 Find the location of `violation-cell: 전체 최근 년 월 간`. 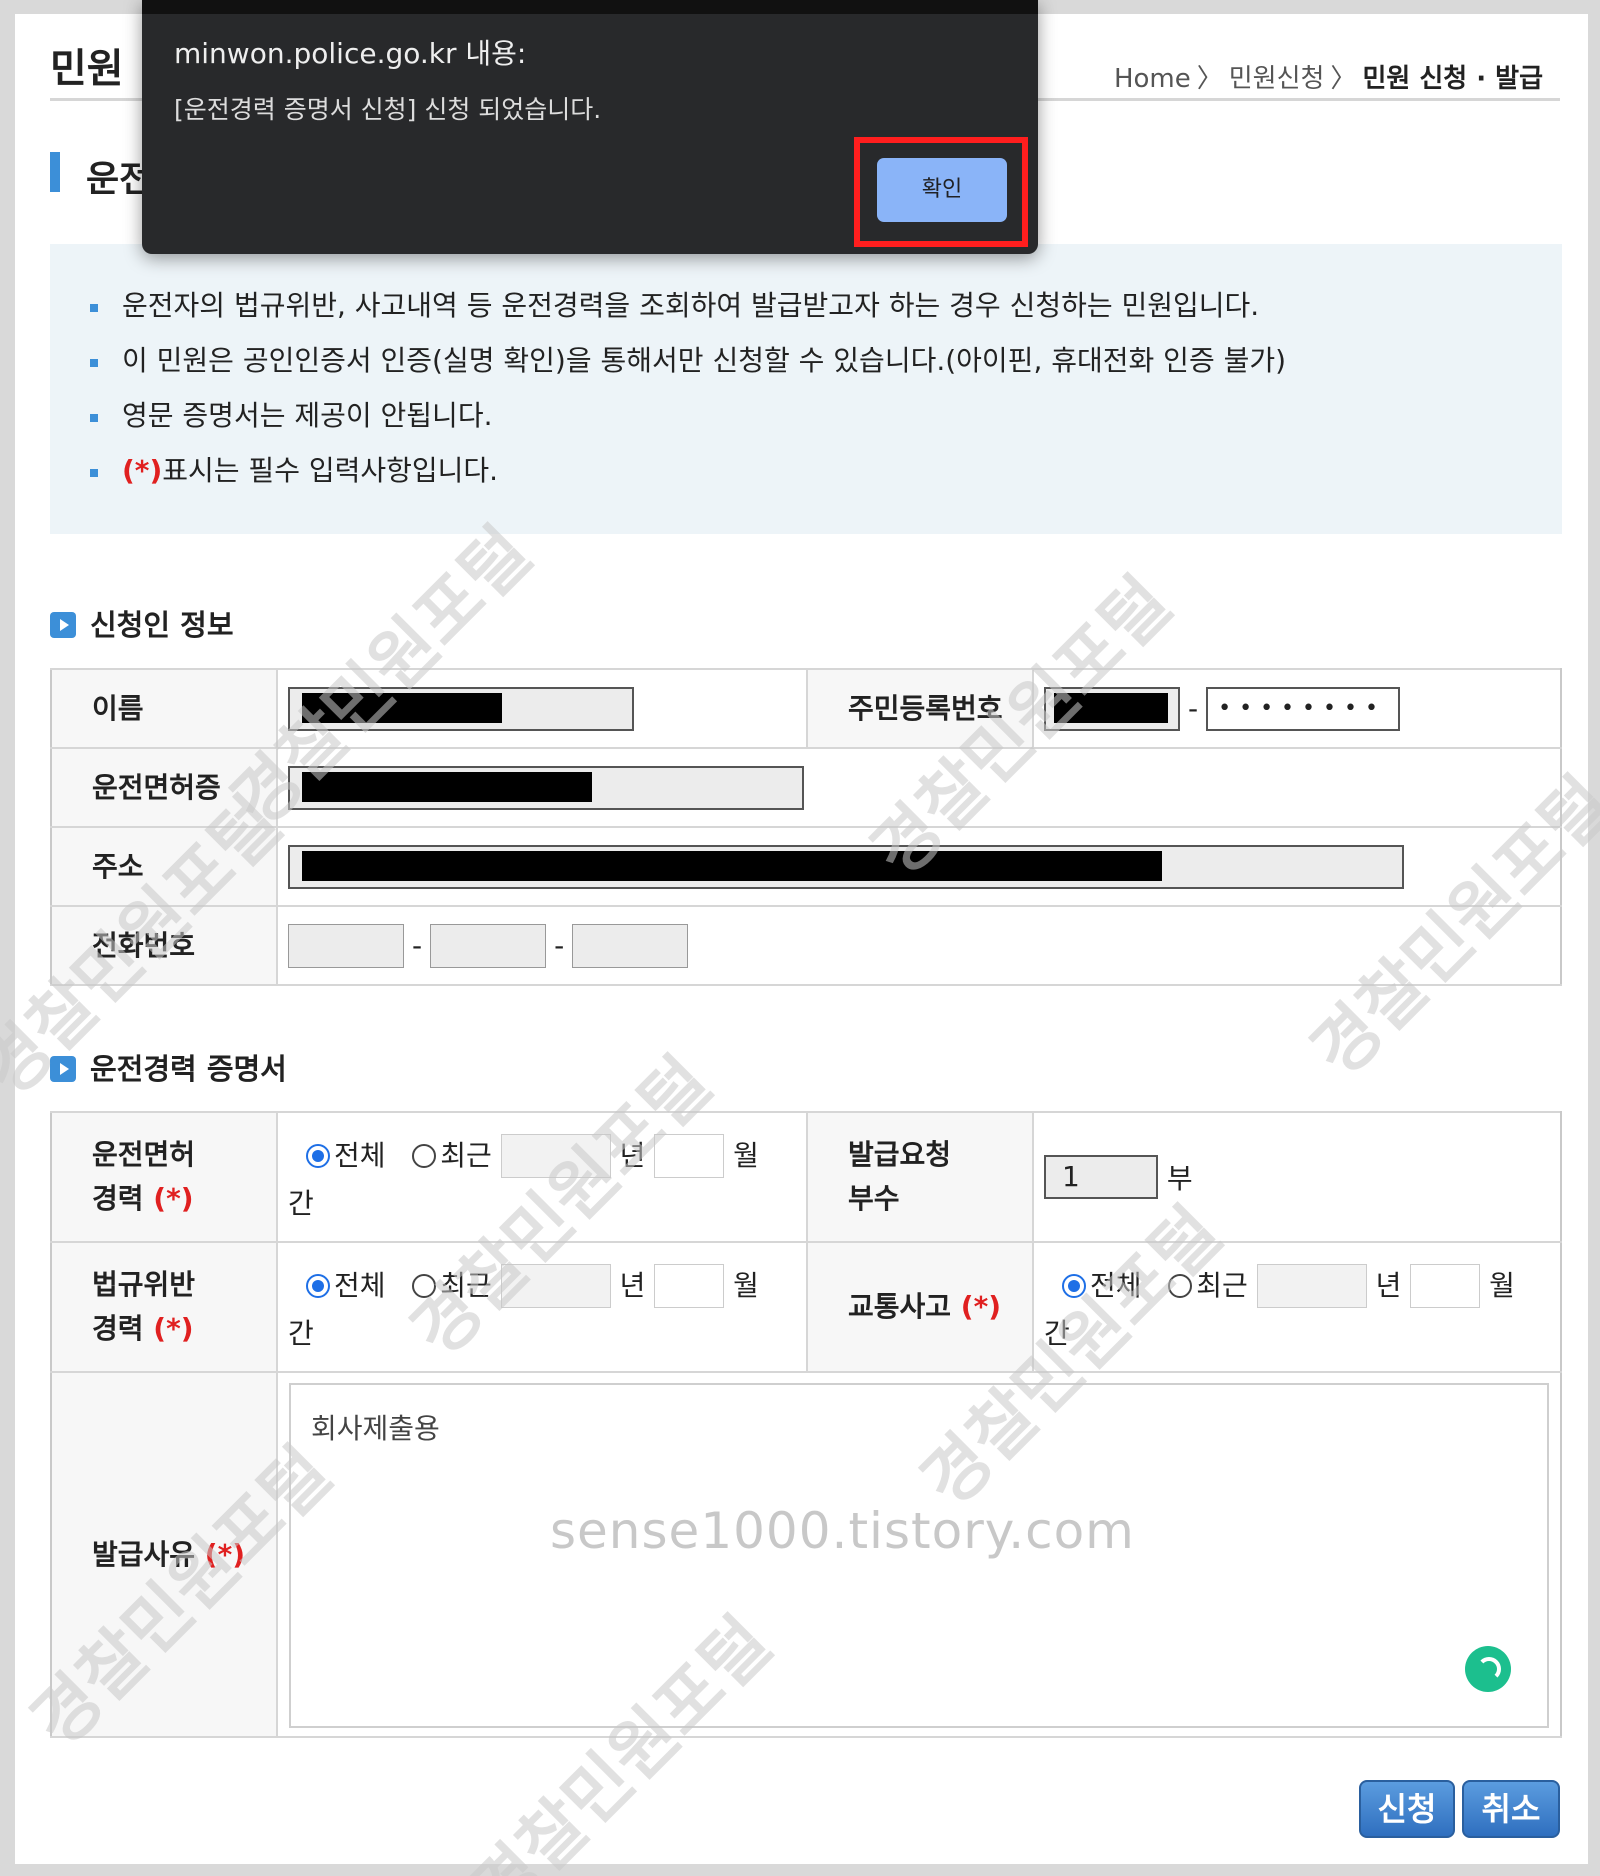

violation-cell: 전체 최근 년 월 간 is located at coordinates (542, 1307).